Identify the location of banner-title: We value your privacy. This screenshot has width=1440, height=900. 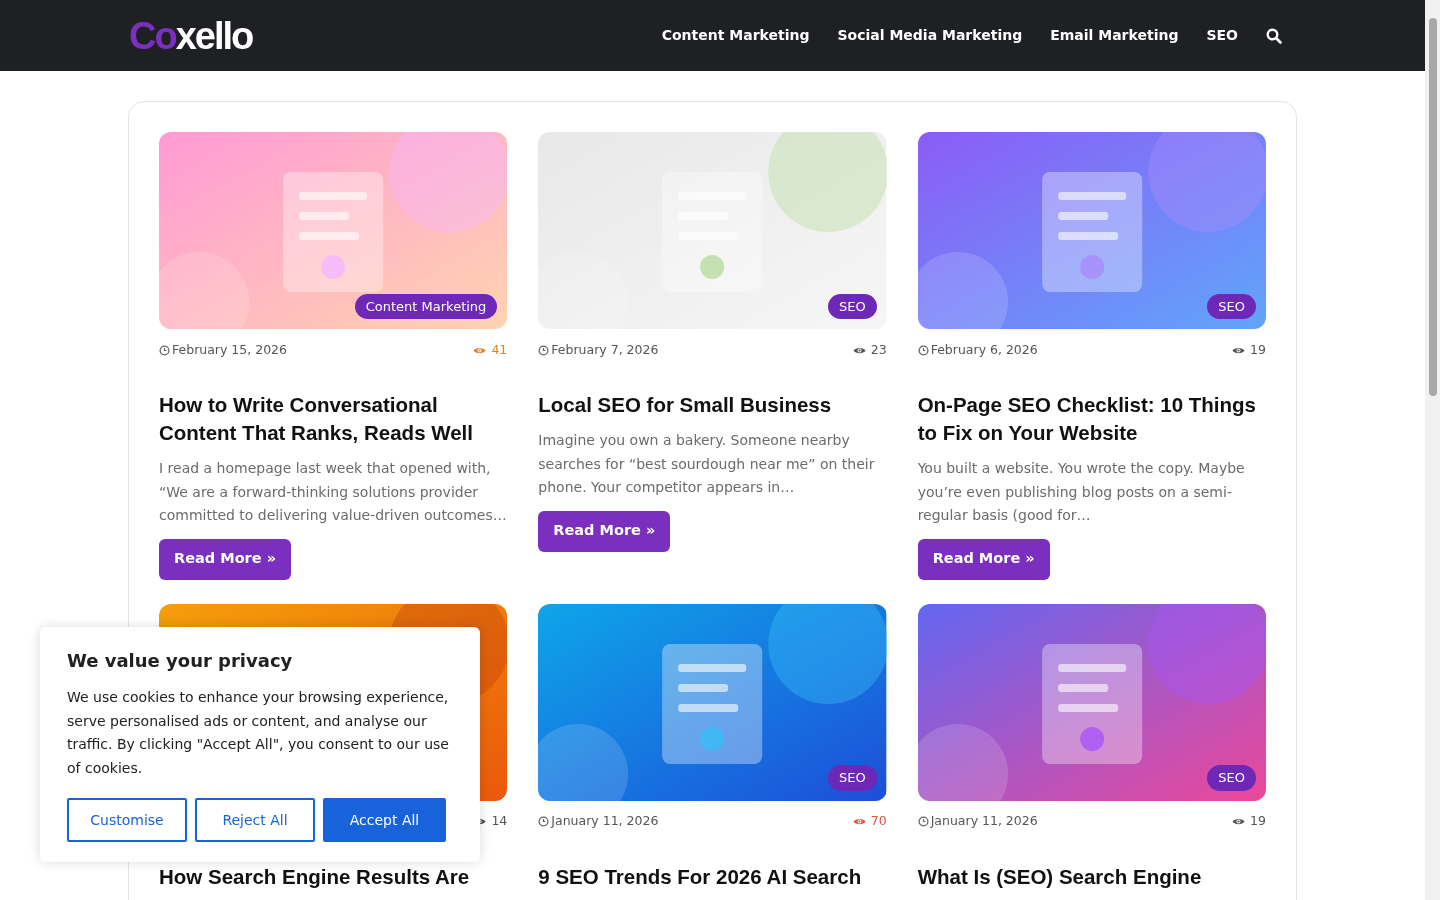
(180, 661).